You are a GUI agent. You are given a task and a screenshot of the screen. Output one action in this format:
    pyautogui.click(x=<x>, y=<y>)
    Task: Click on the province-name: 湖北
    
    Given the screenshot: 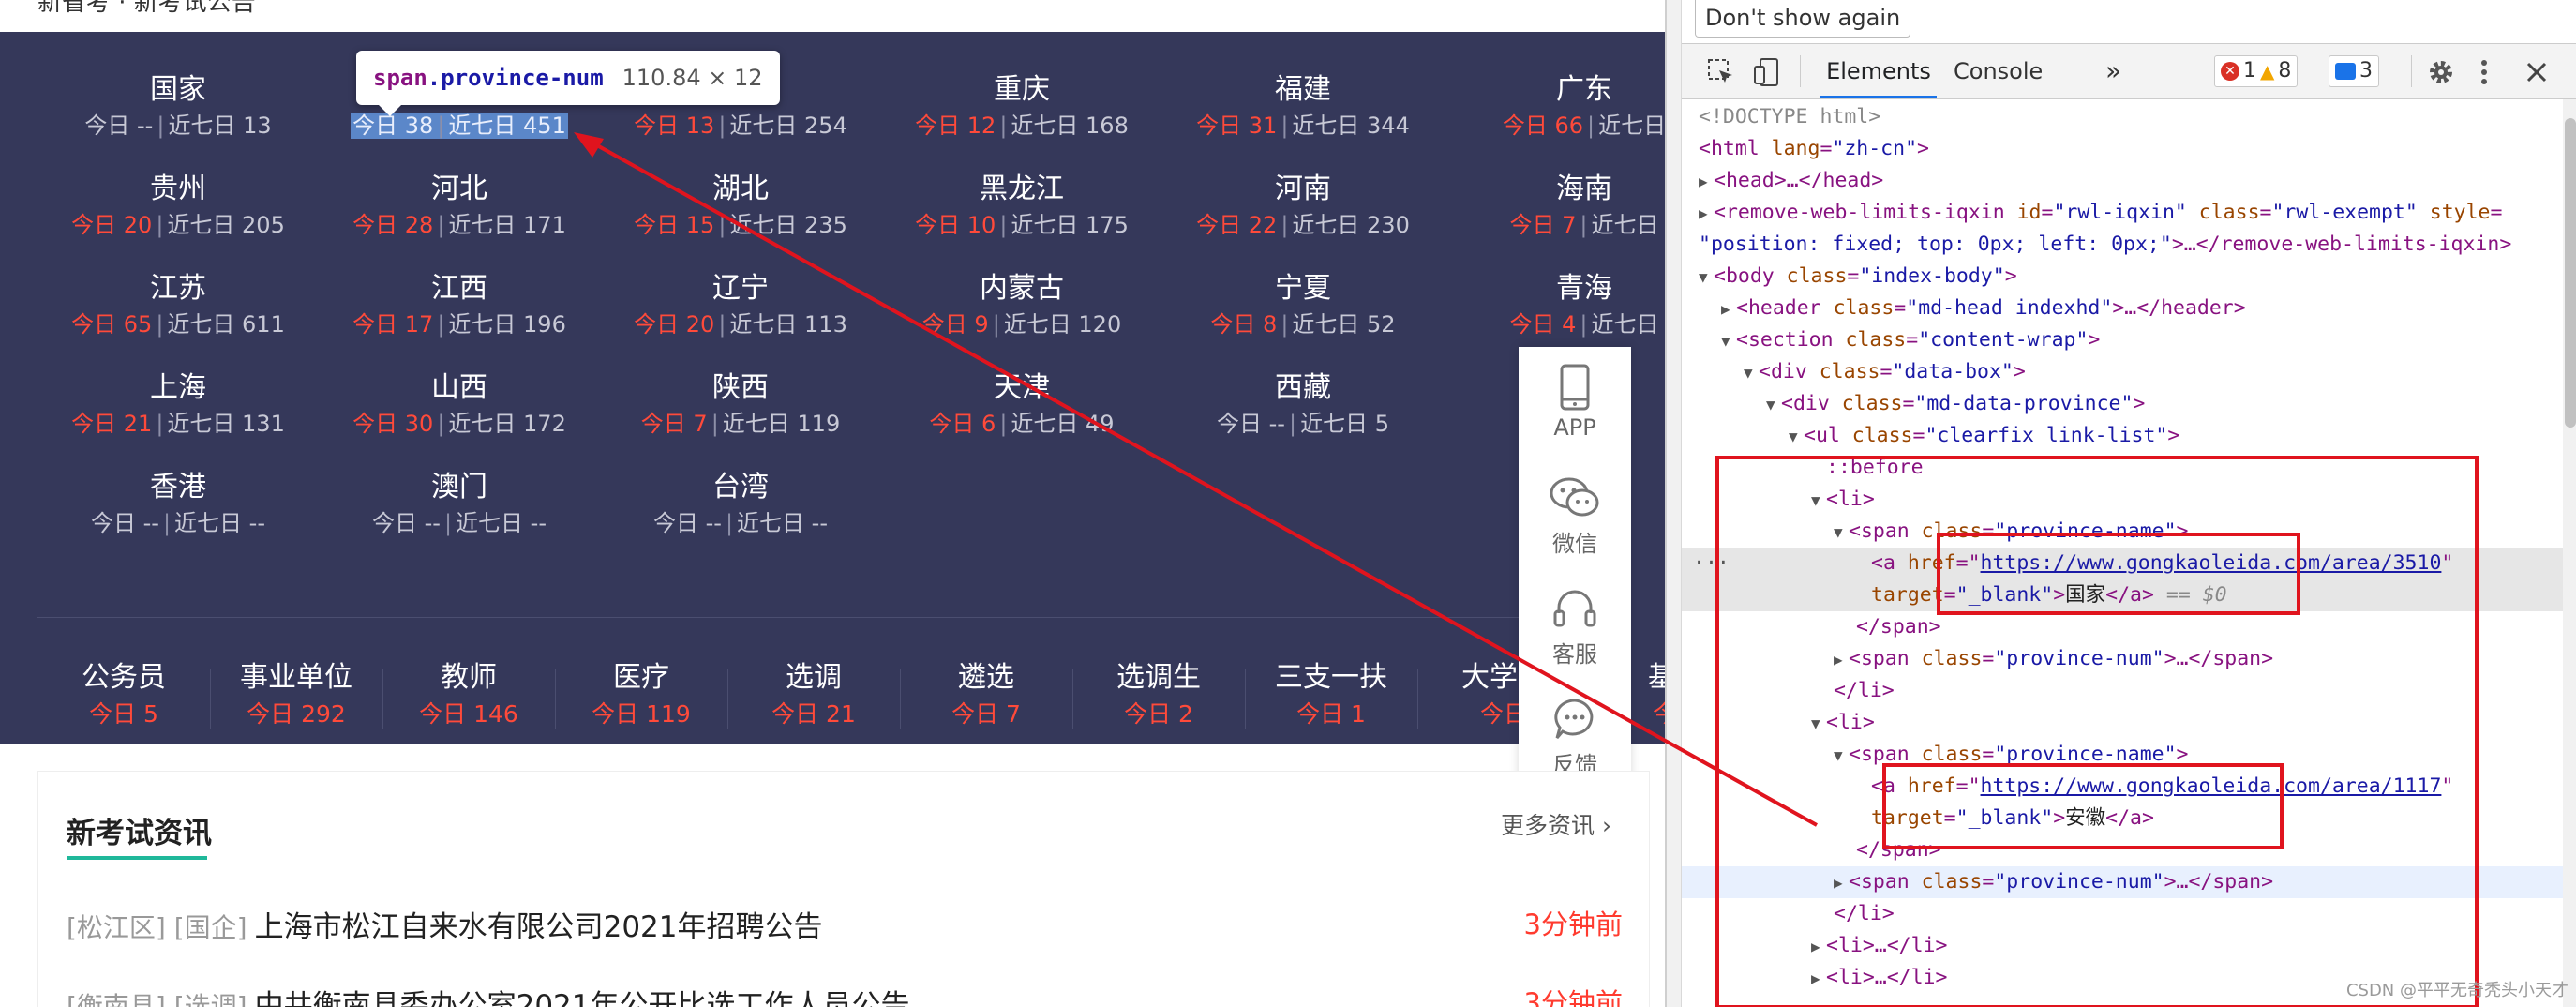 What is the action you would take?
    pyautogui.click(x=740, y=190)
    